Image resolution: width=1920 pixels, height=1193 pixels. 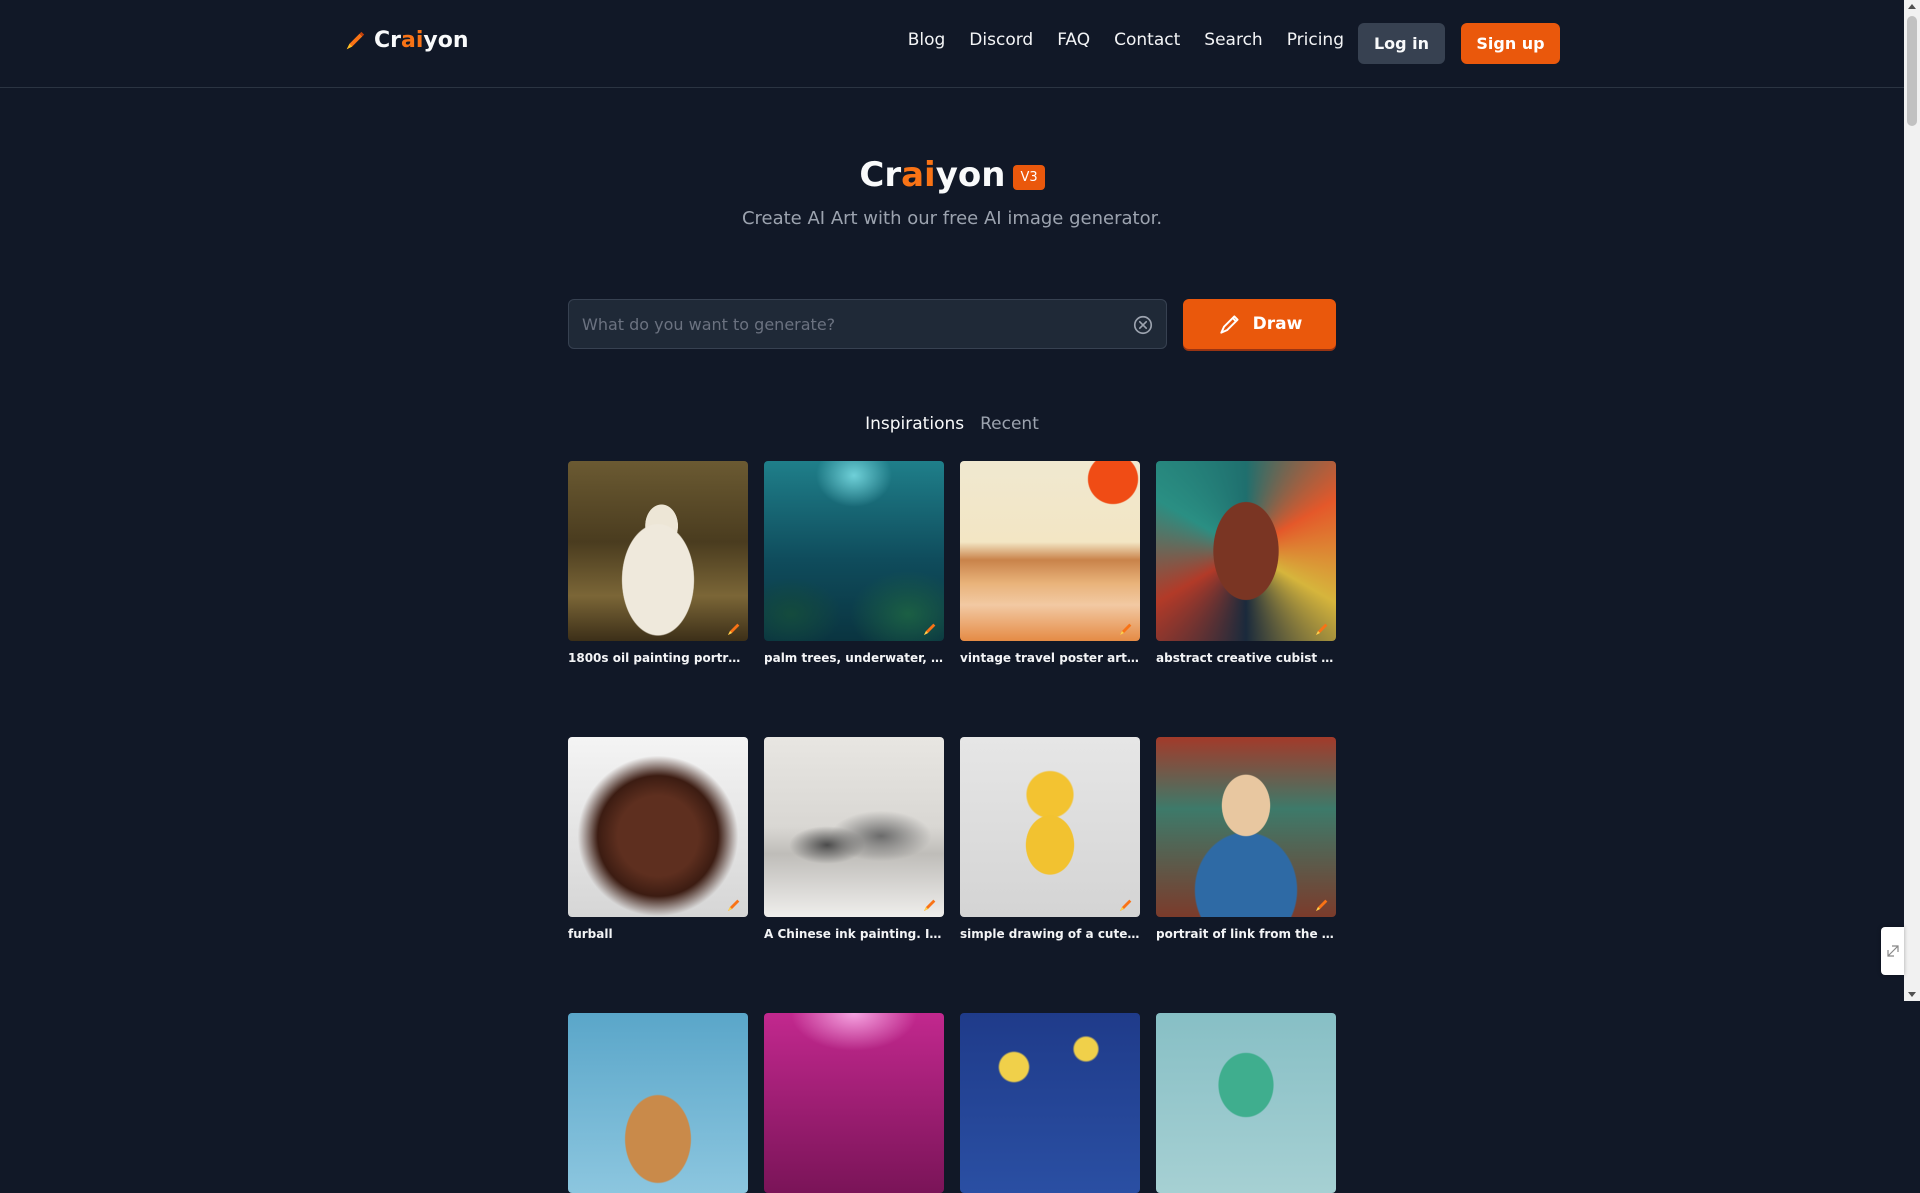 What do you see at coordinates (1073, 40) in the screenshot?
I see `nav-link-faq: FAQ` at bounding box center [1073, 40].